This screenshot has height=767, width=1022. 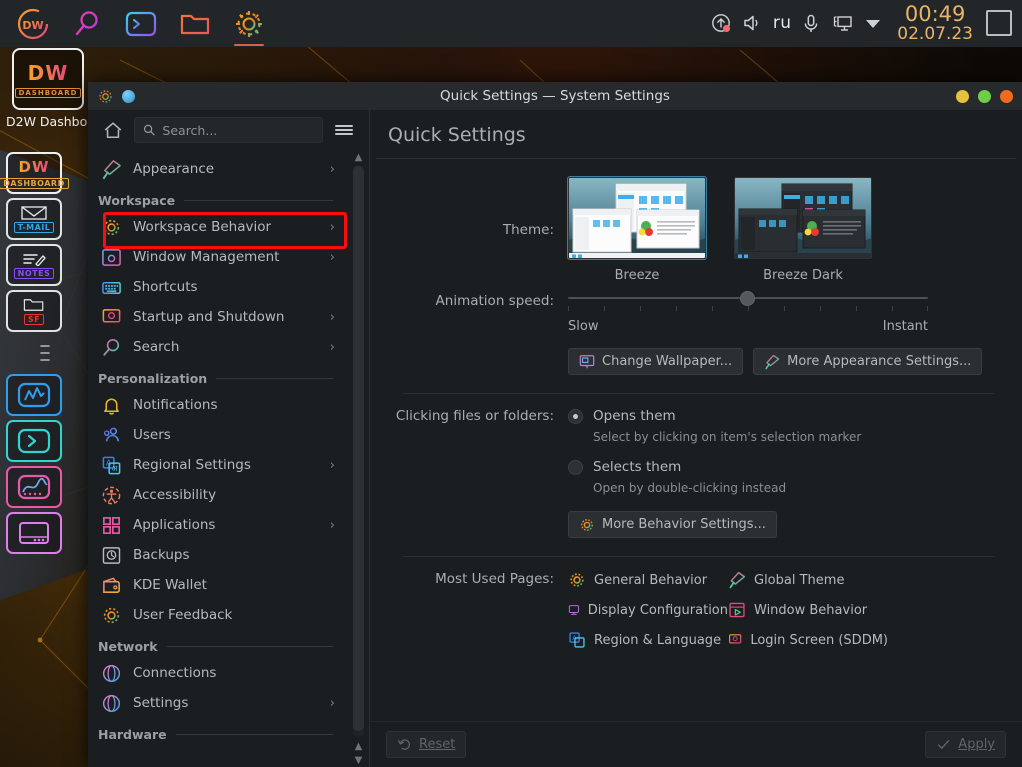 I want to click on dashboard-tile: DW DASHBOARD, so click(x=48, y=79).